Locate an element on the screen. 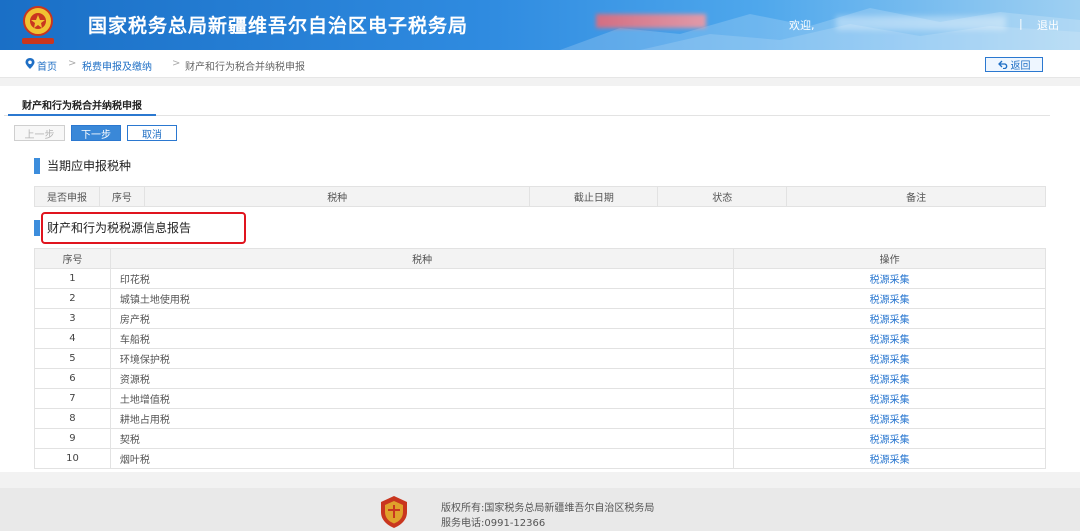 The width and height of the screenshot is (1080, 531). table-row: 8 耕地占用税 税源采集 is located at coordinates (540, 418).